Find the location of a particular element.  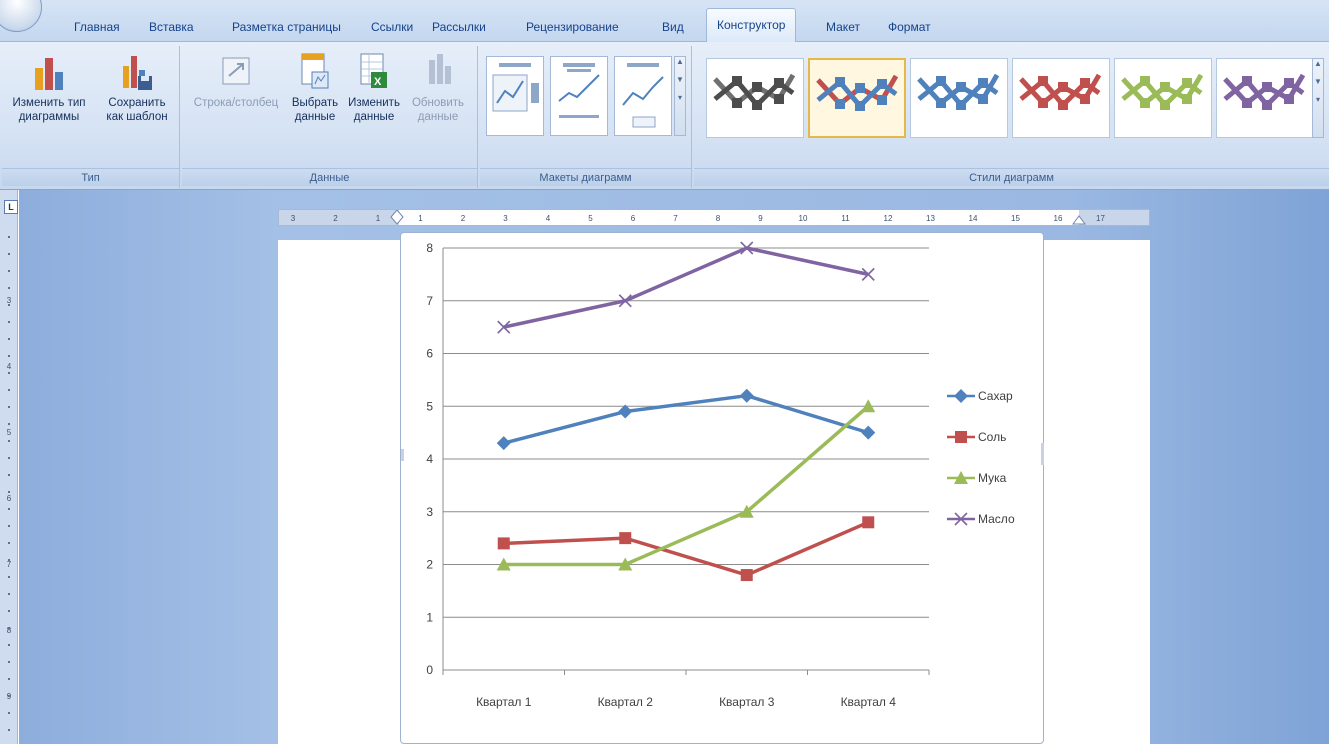

indent-marker is located at coordinates (397, 217).